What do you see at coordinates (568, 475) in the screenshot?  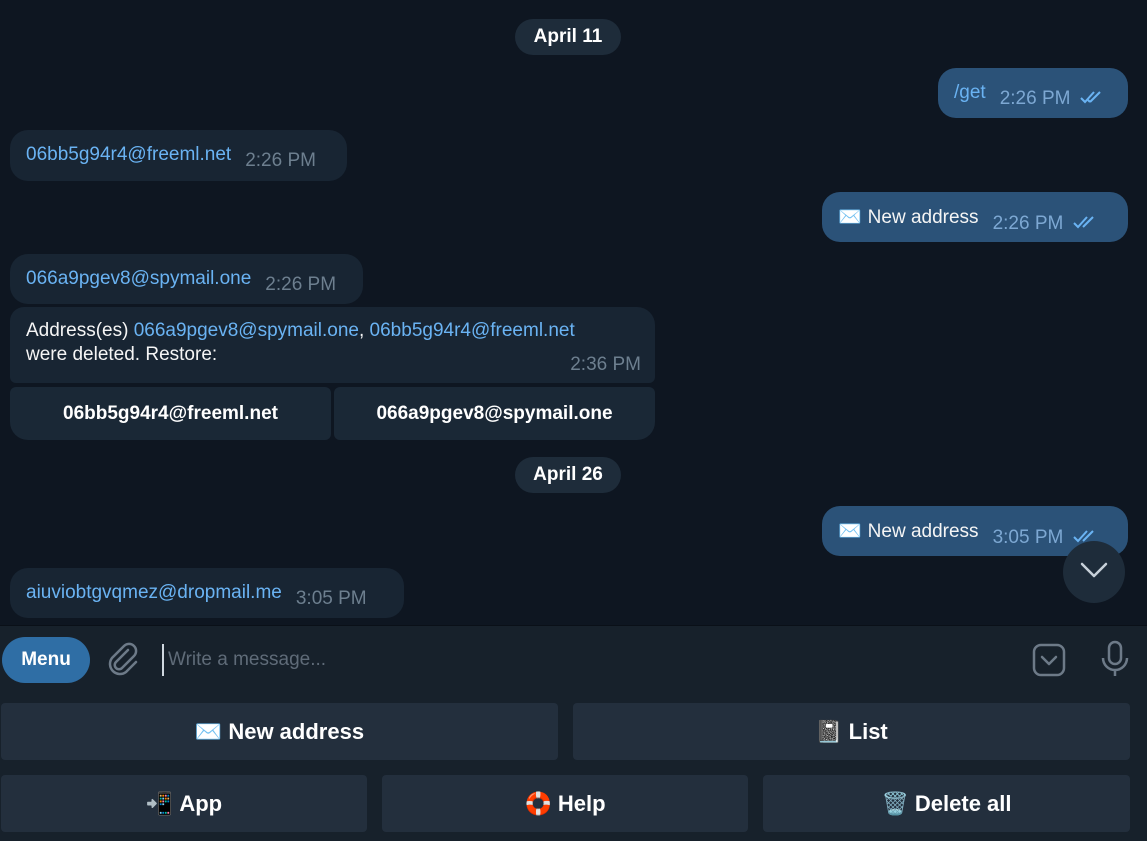 I see `date-separator-april-26: April 26` at bounding box center [568, 475].